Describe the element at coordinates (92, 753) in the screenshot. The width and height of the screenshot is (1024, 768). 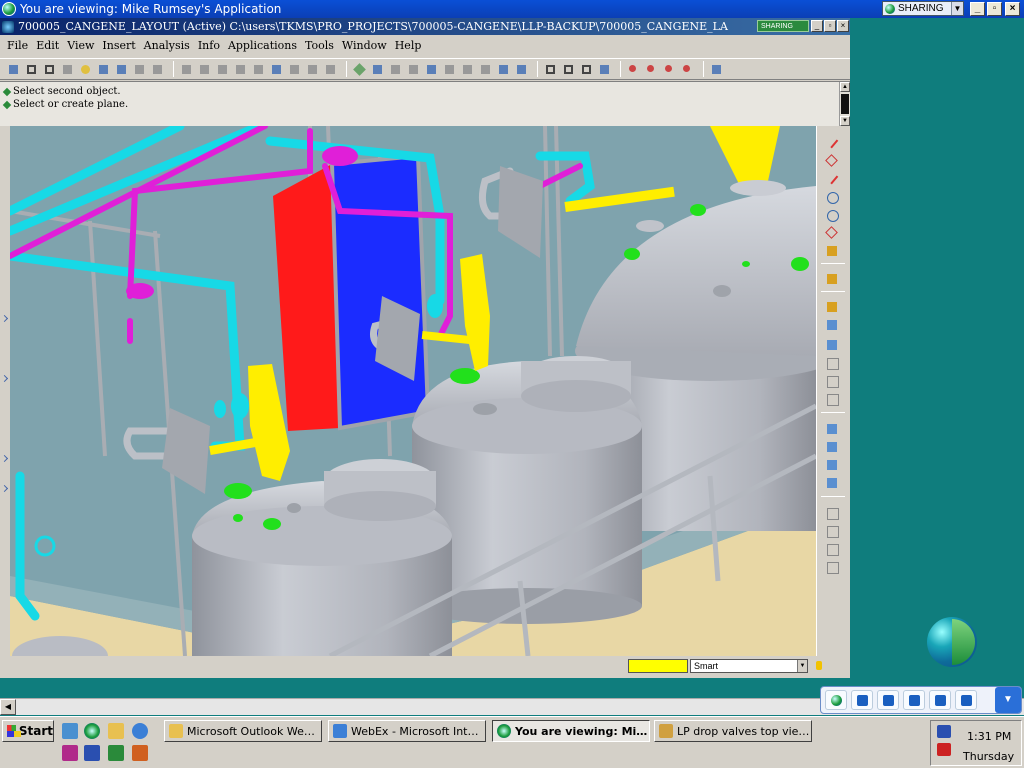
I see `word-icon` at that location.